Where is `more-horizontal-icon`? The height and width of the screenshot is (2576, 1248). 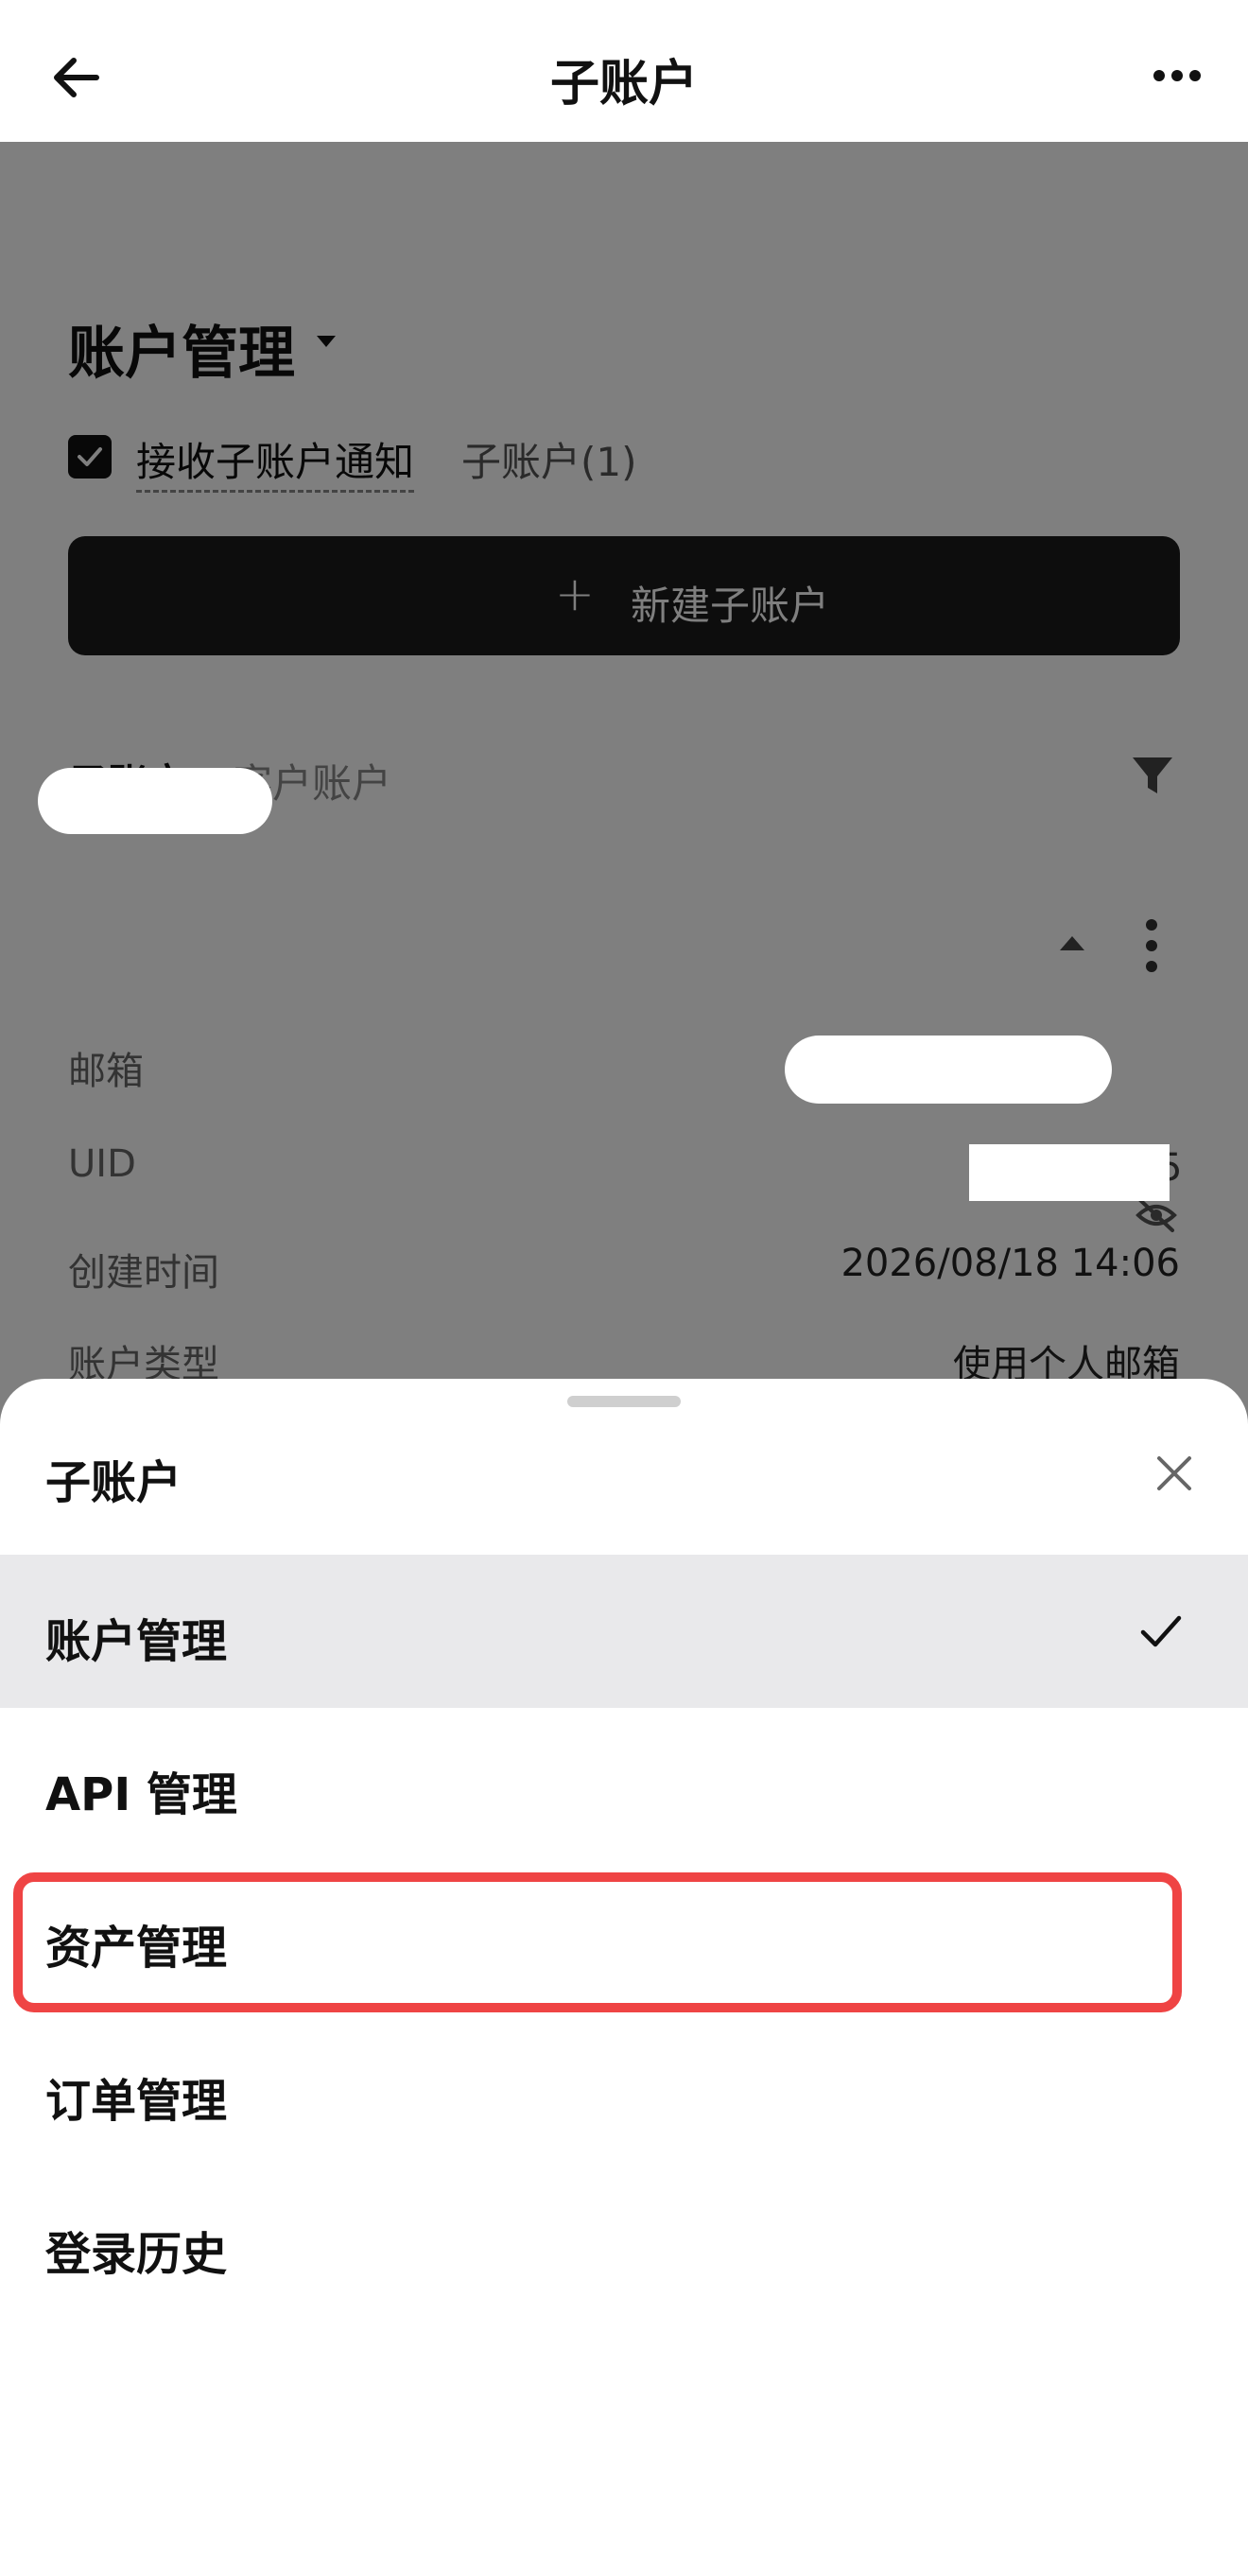
more-horizontal-icon is located at coordinates (1177, 75).